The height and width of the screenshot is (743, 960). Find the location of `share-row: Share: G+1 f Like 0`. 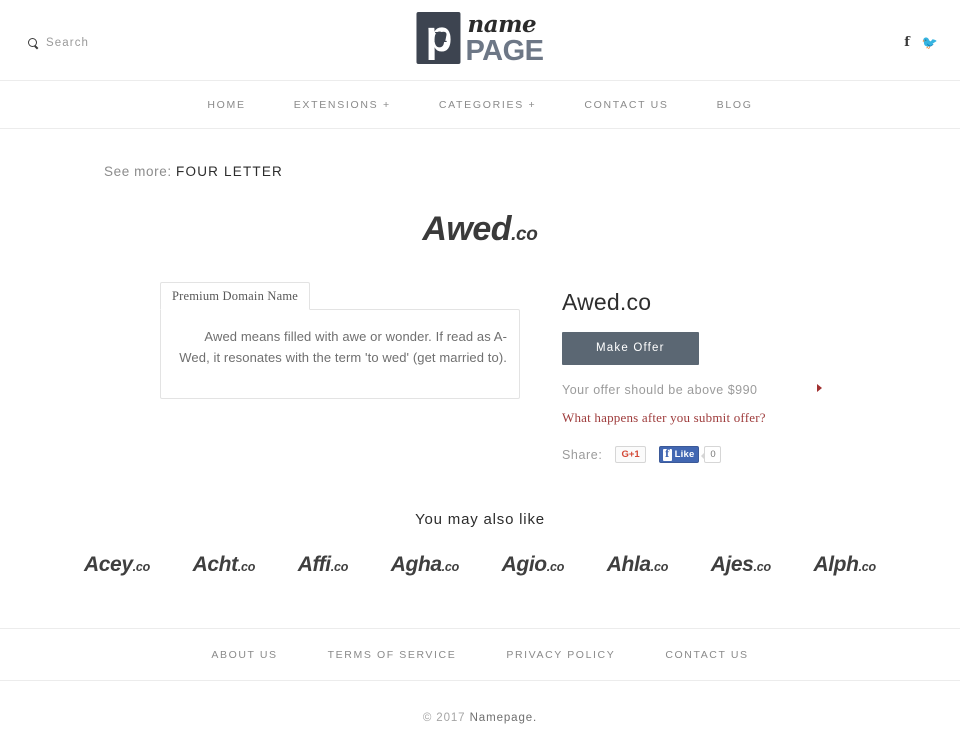

share-row: Share: G+1 f Like 0 is located at coordinates (681, 454).